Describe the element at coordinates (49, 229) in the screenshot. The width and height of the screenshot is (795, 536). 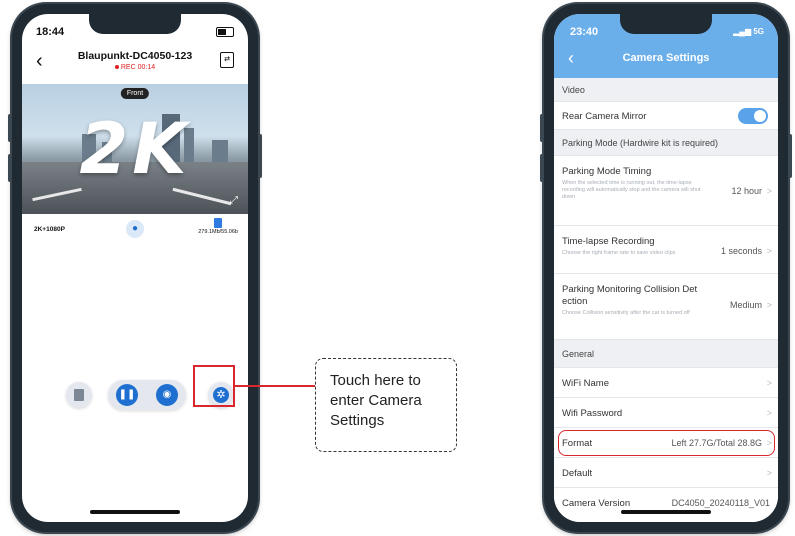
I see `resolution-label: 2K+1080P` at that location.